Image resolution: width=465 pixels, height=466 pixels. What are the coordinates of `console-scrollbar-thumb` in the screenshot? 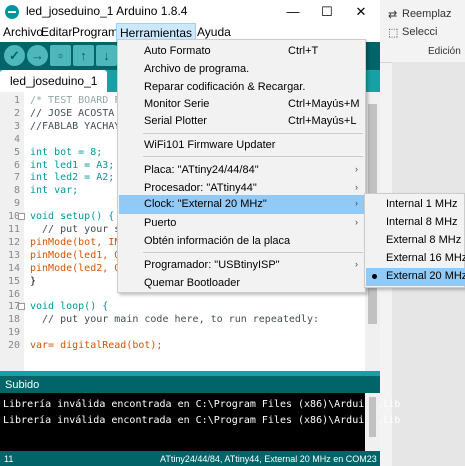 It's located at (372, 417).